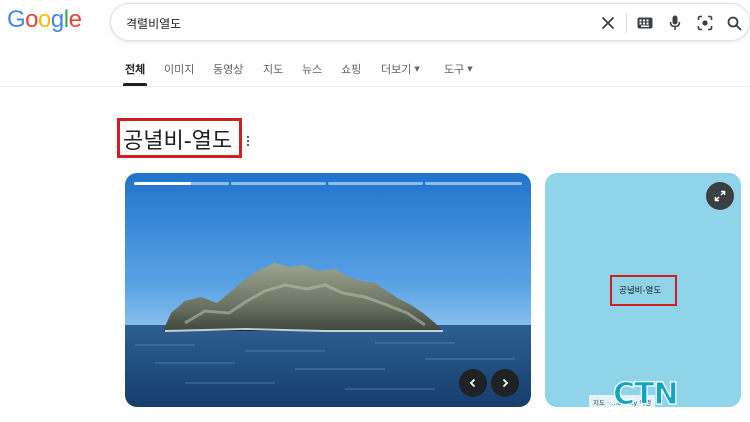 This screenshot has width=750, height=422. I want to click on tab-label: 뉴스, so click(312, 69).